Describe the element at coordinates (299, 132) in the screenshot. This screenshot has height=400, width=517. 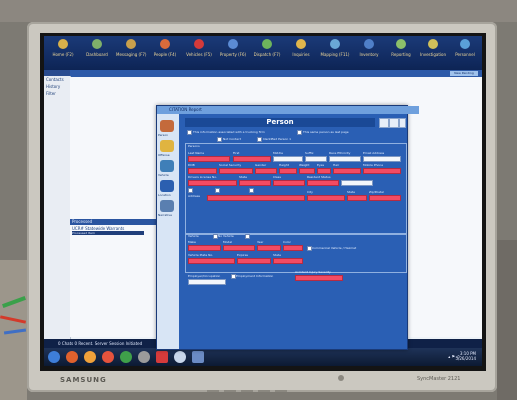
I see `same-person-checkbox` at that location.